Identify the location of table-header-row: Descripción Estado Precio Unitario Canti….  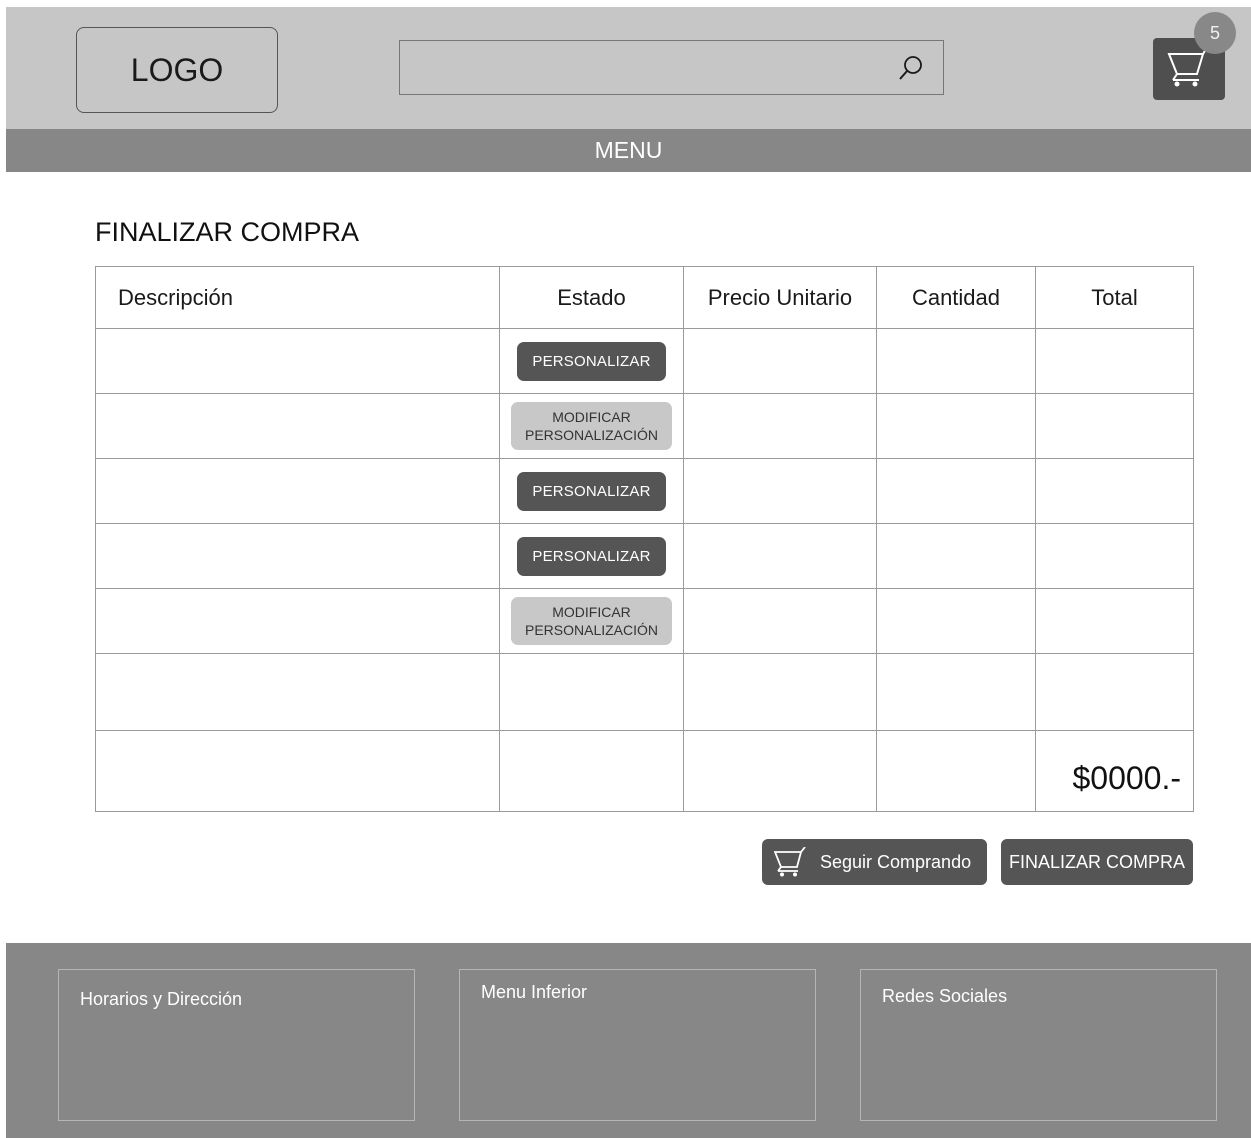
(644, 297).